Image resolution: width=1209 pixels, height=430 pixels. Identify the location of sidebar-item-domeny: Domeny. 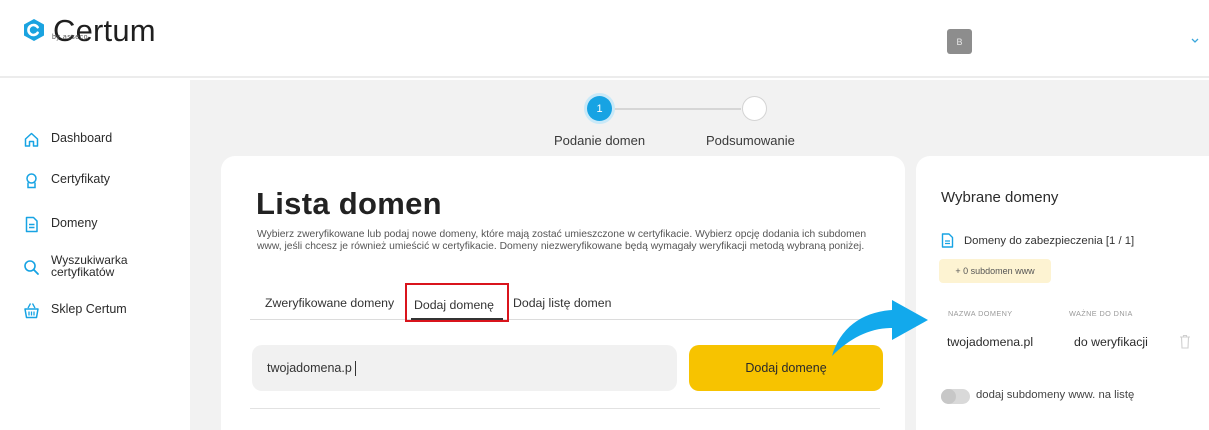
(60, 224).